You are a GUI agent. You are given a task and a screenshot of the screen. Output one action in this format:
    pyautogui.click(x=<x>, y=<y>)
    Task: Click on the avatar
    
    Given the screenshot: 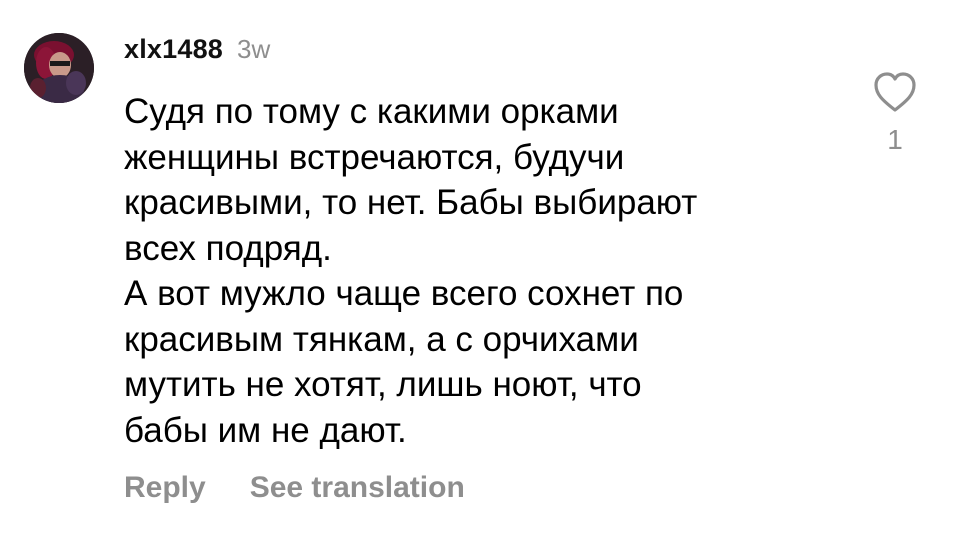 What is the action you would take?
    pyautogui.click(x=59, y=68)
    